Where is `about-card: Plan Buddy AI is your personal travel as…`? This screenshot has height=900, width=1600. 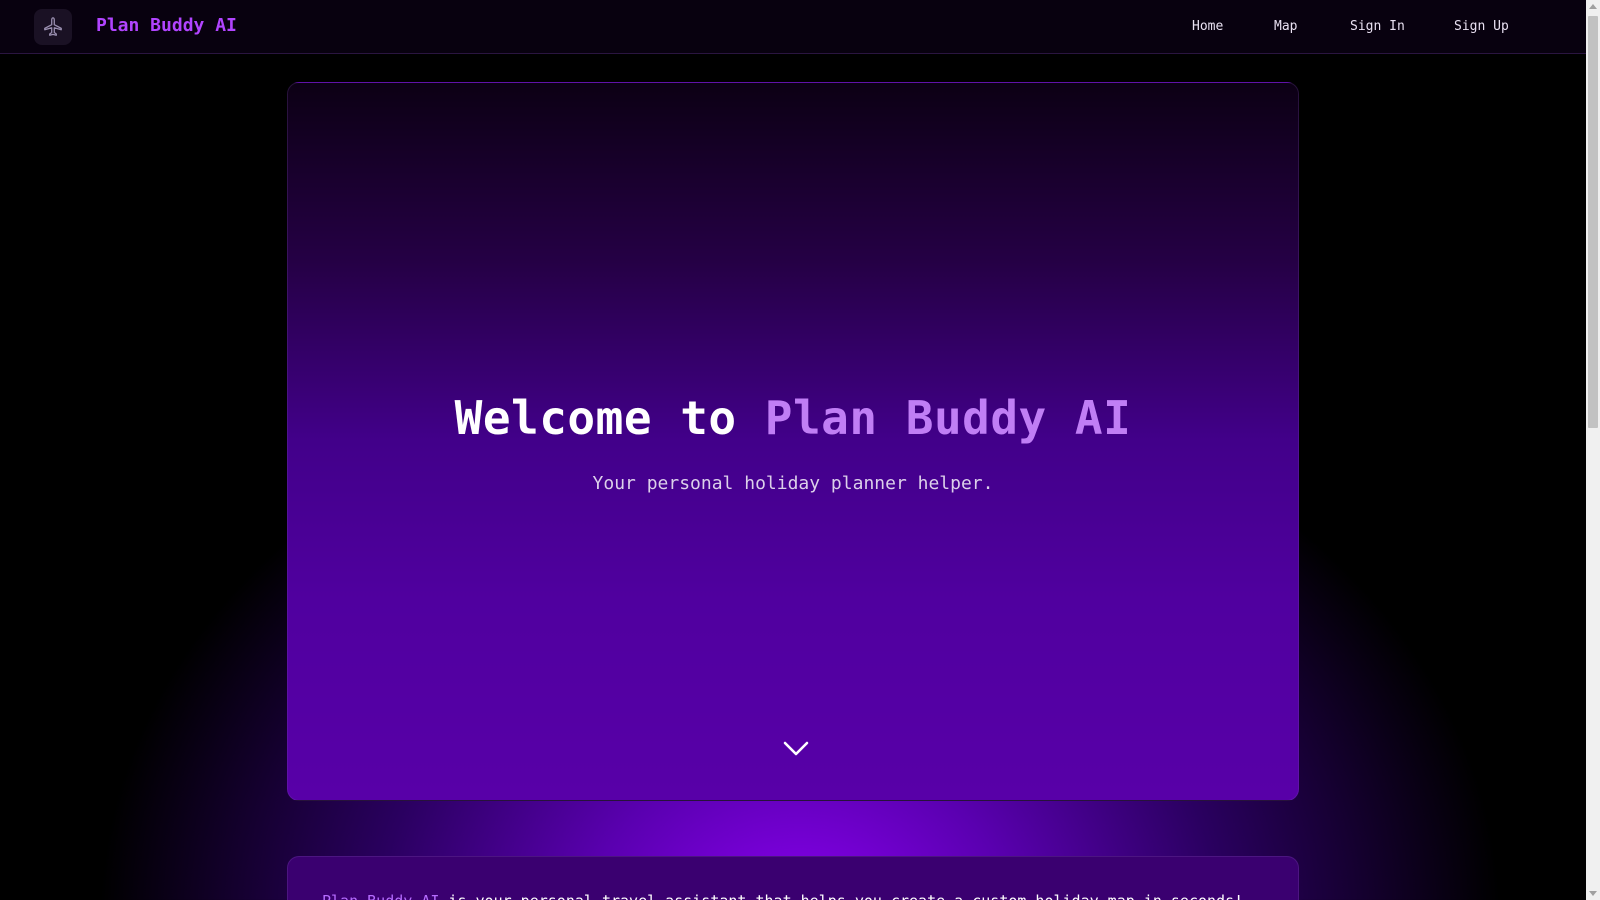
about-card: Plan Buddy AI is your personal travel as… is located at coordinates (793, 878).